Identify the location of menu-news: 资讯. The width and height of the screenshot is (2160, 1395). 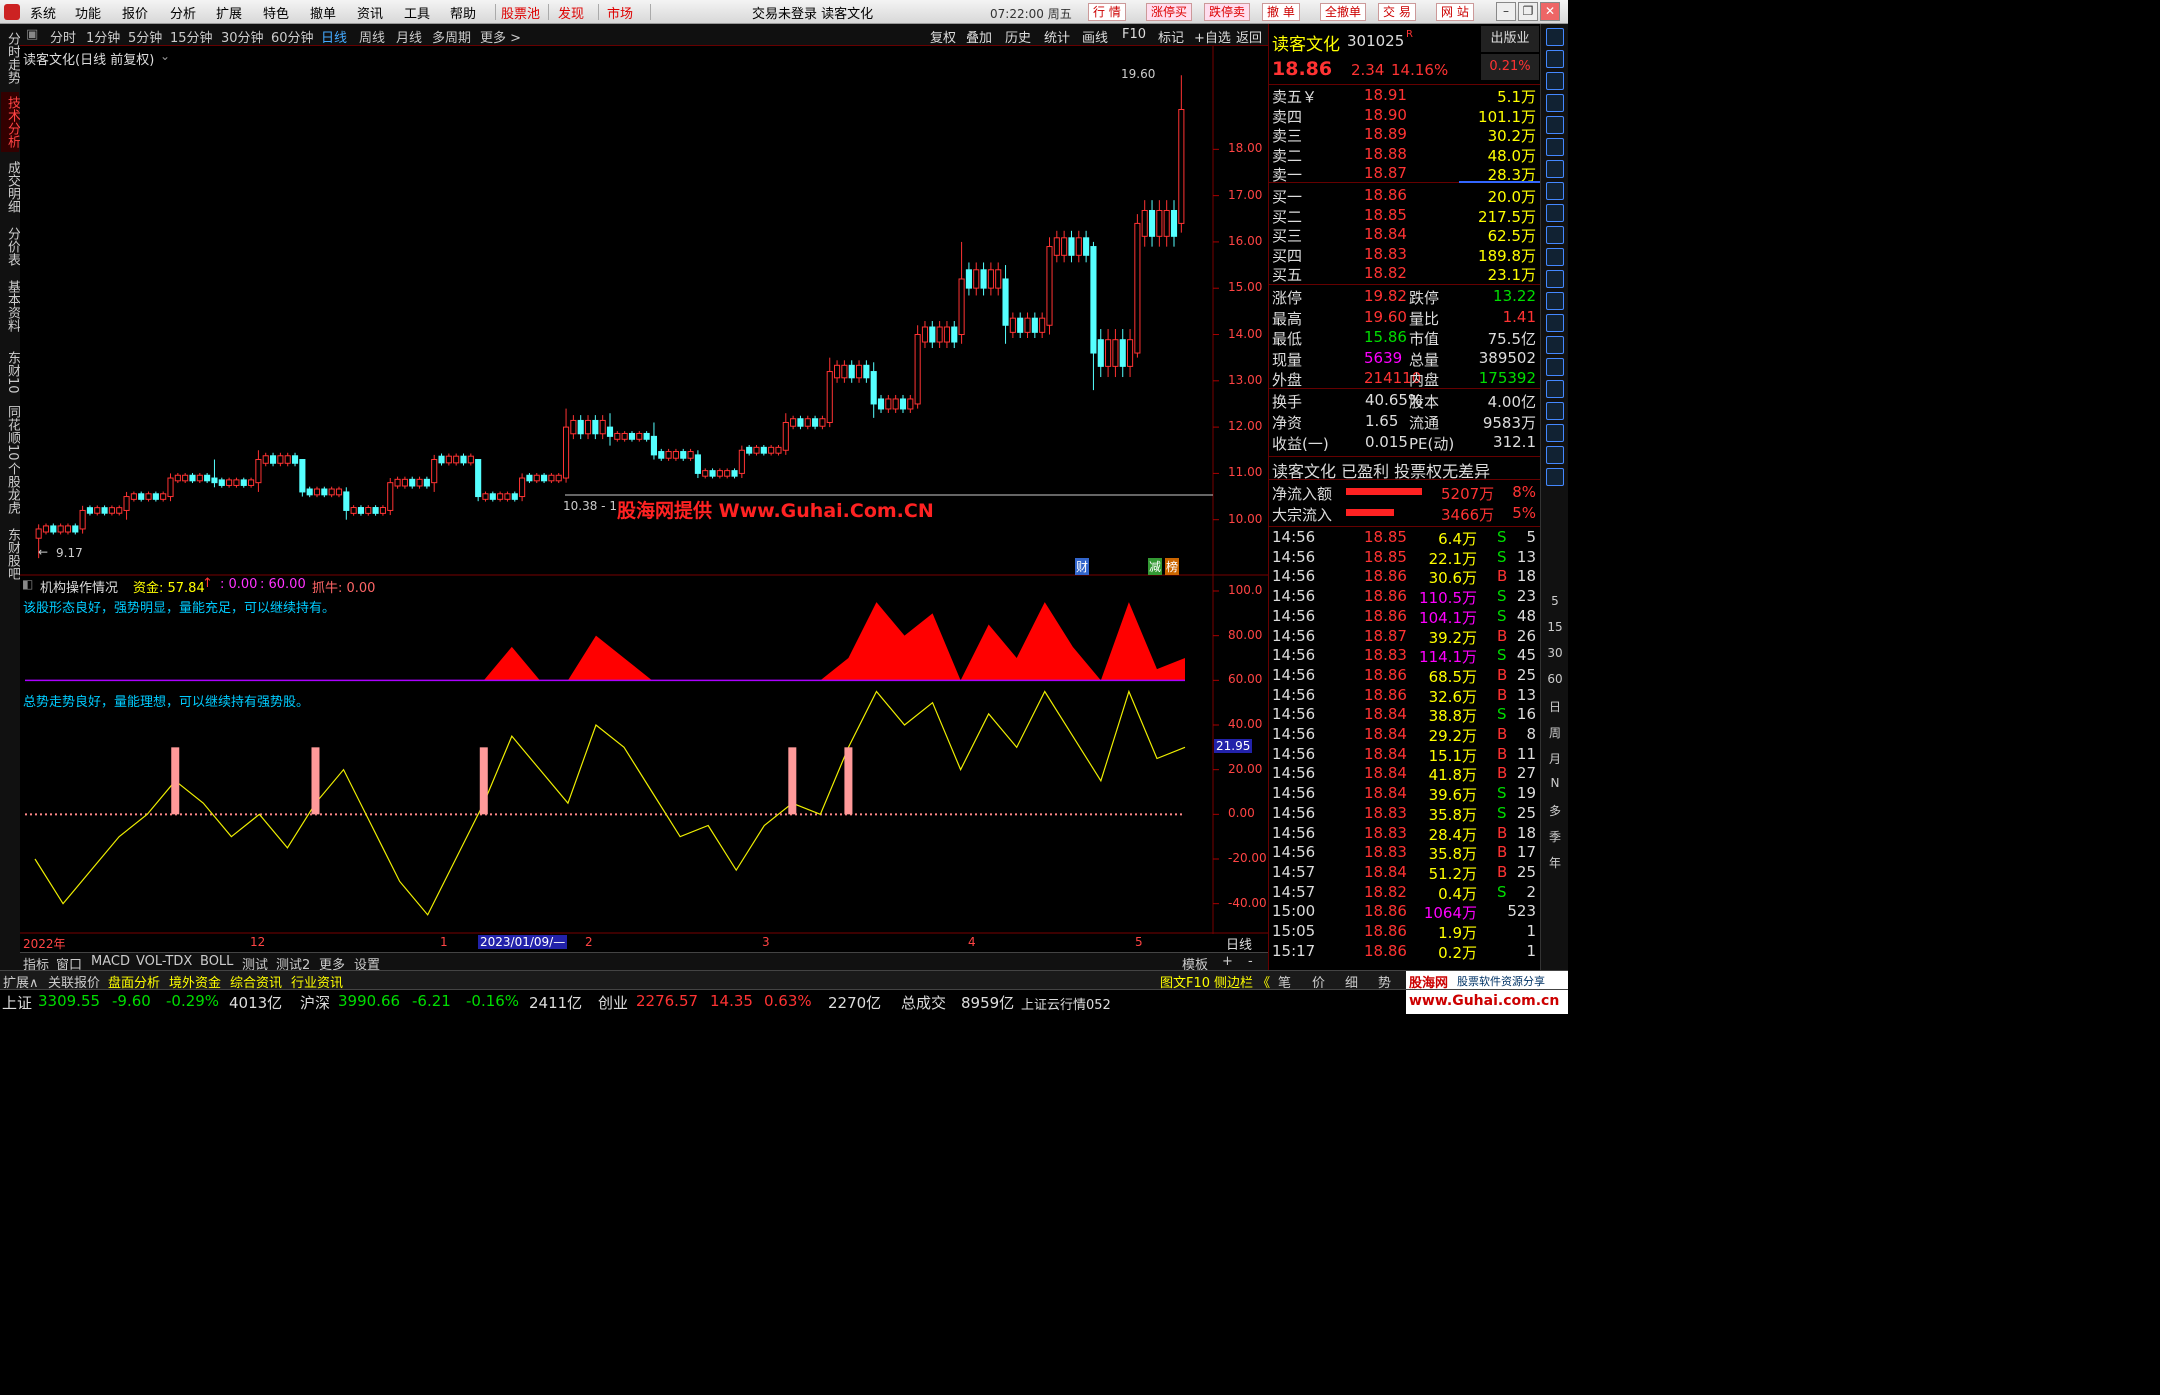
(370, 12).